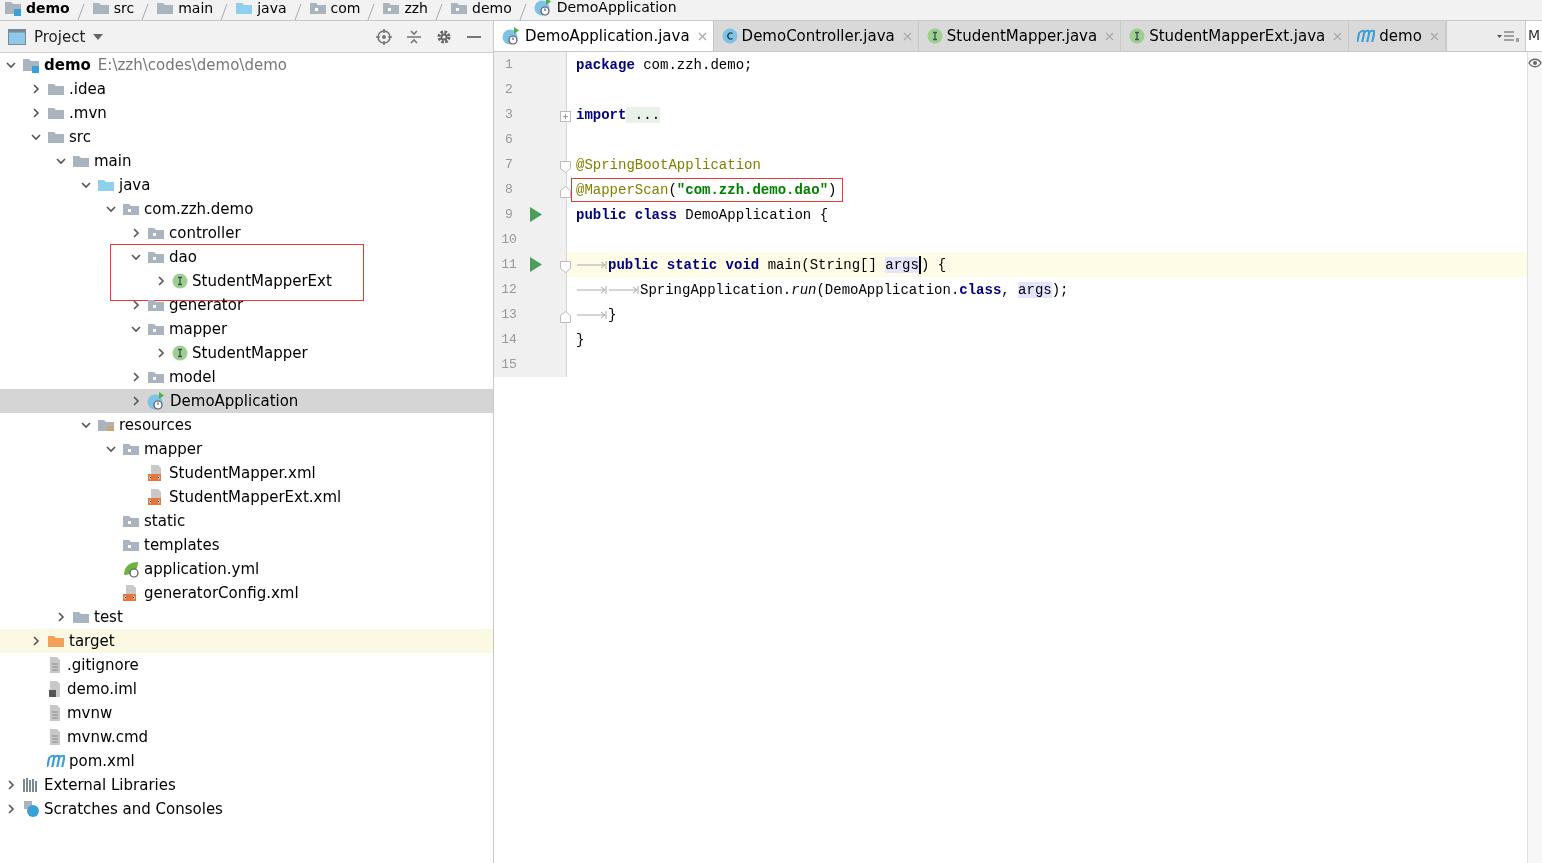 This screenshot has width=1542, height=863. Describe the element at coordinates (511, 36) in the screenshot. I see `spring-app-icon` at that location.